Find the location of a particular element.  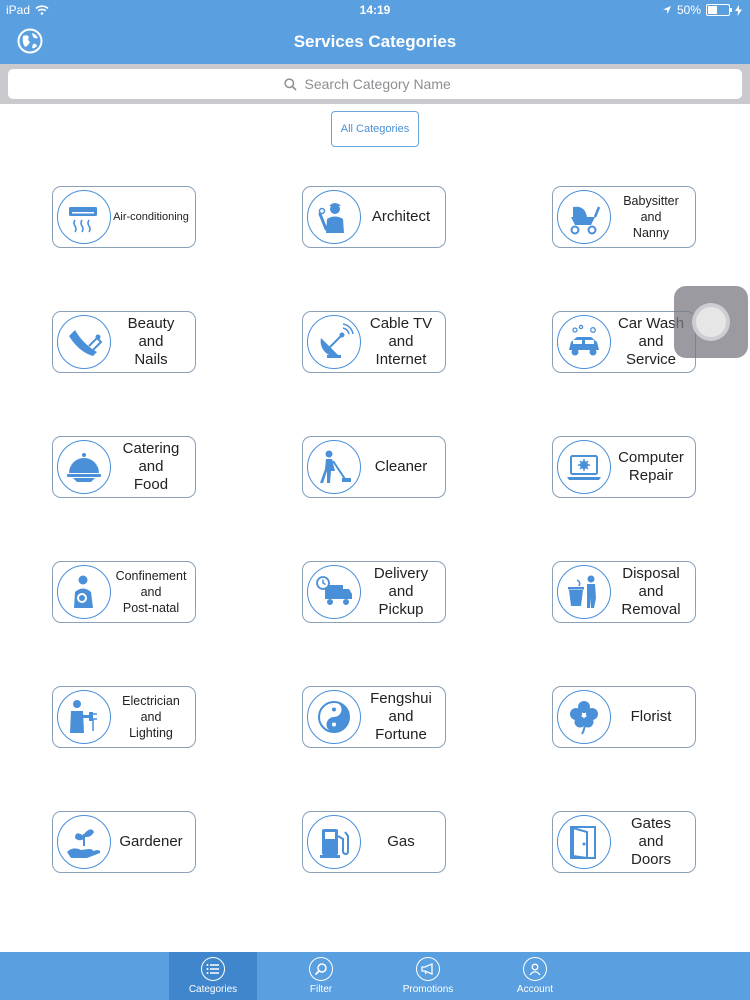

category-label: Cleaner is located at coordinates (401, 466).